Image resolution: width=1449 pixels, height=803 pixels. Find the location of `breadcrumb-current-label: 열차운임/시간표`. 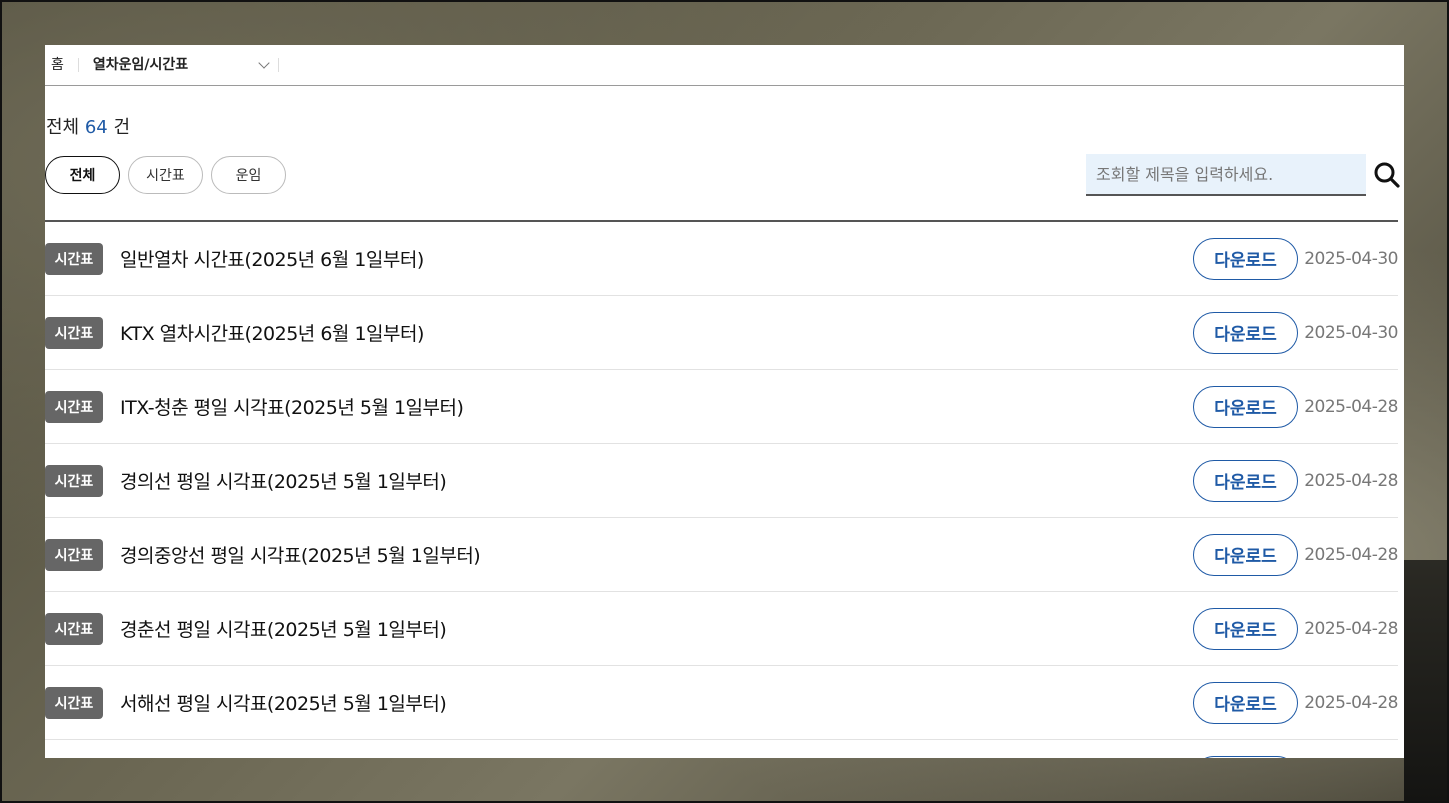

breadcrumb-current-label: 열차운임/시간표 is located at coordinates (140, 65).